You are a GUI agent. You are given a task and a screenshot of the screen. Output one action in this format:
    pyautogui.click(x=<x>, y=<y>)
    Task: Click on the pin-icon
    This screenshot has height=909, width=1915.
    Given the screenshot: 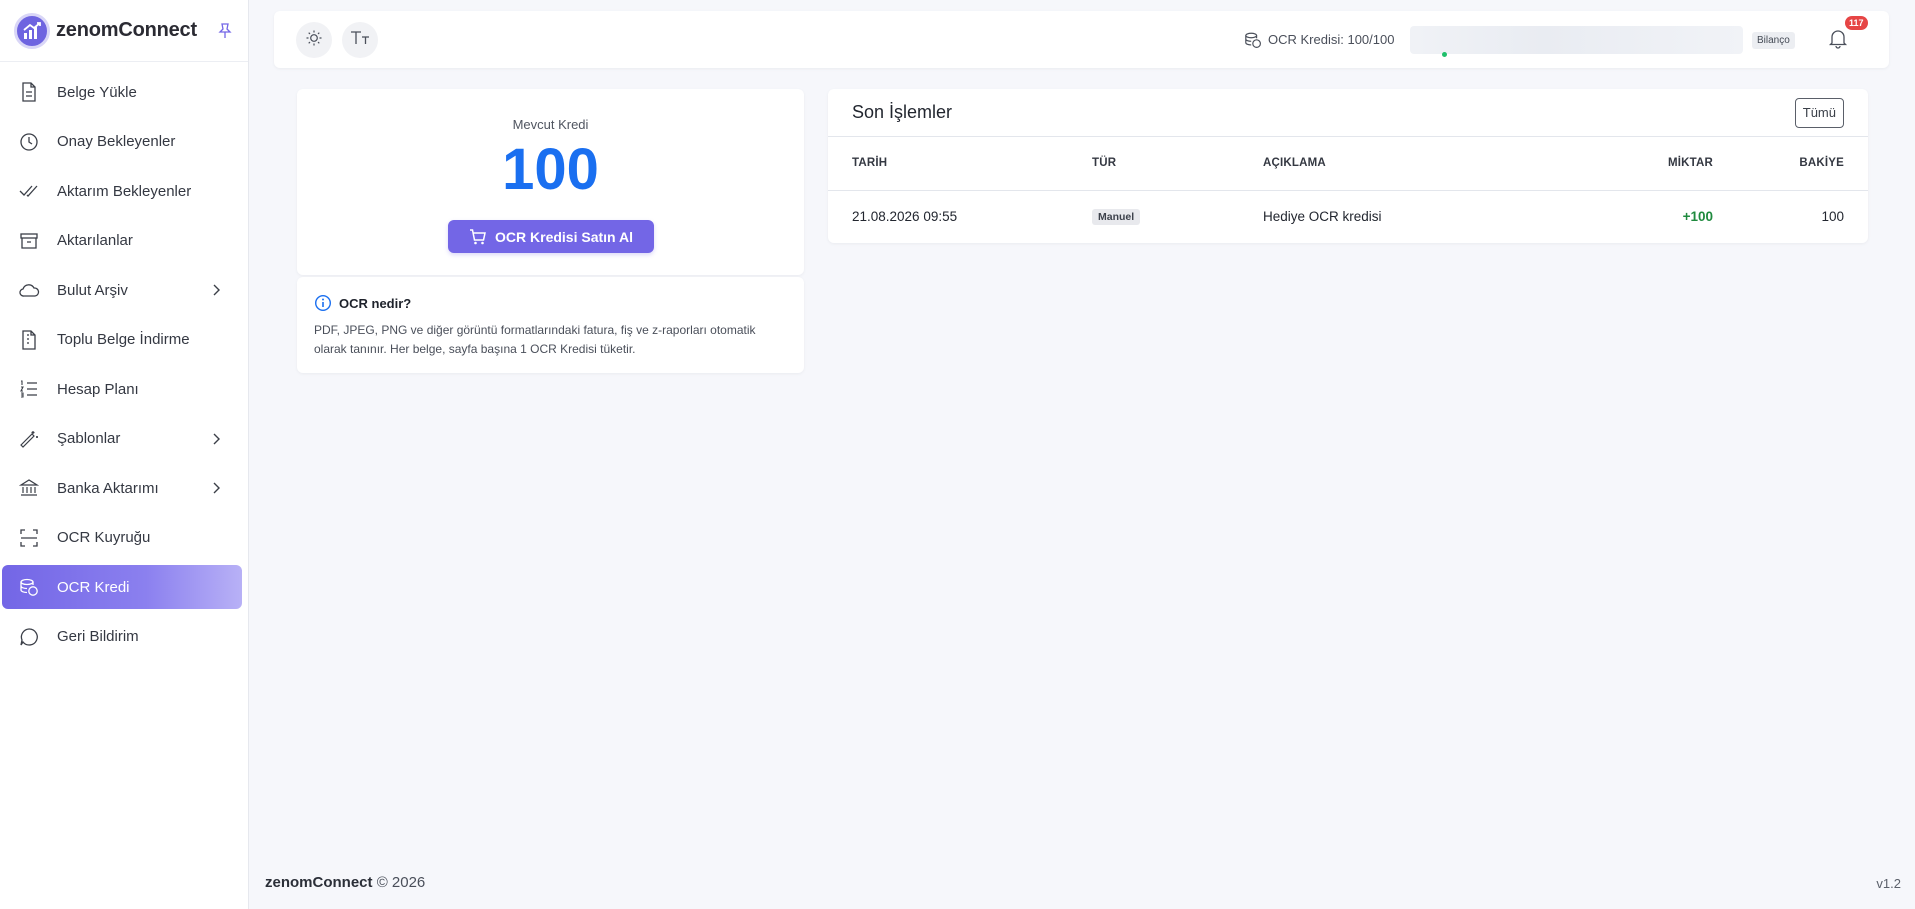 What is the action you would take?
    pyautogui.click(x=225, y=31)
    